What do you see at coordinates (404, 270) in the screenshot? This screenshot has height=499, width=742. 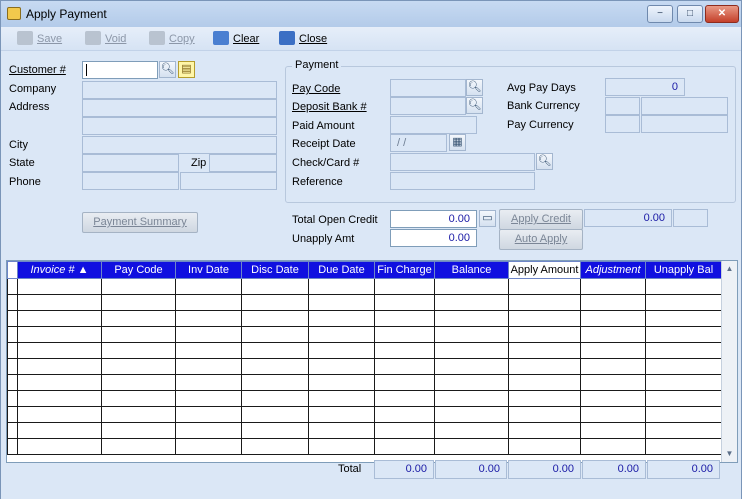 I see `column-header-fin-charge: Fin Charge` at bounding box center [404, 270].